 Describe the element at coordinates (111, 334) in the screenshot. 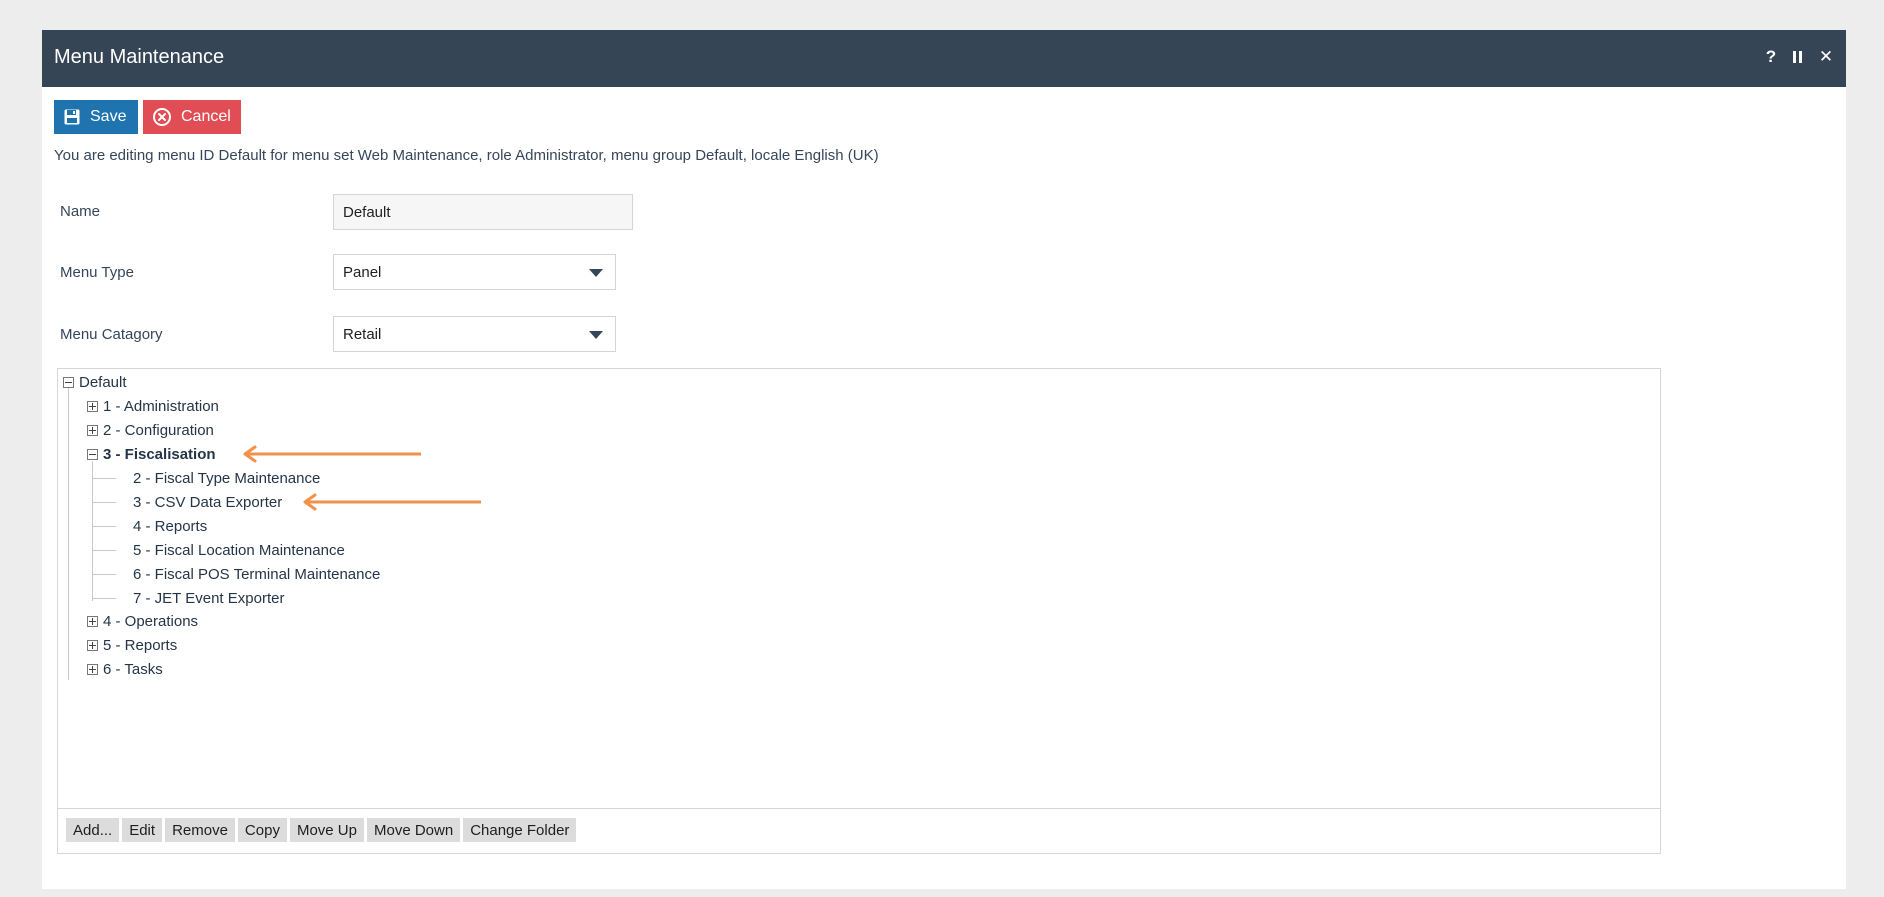

I see `menu-category-label: Menu Catagory` at that location.